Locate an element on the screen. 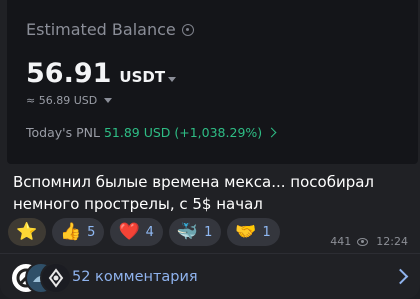  reaction-heart: ❤️ 4 is located at coordinates (136, 232).